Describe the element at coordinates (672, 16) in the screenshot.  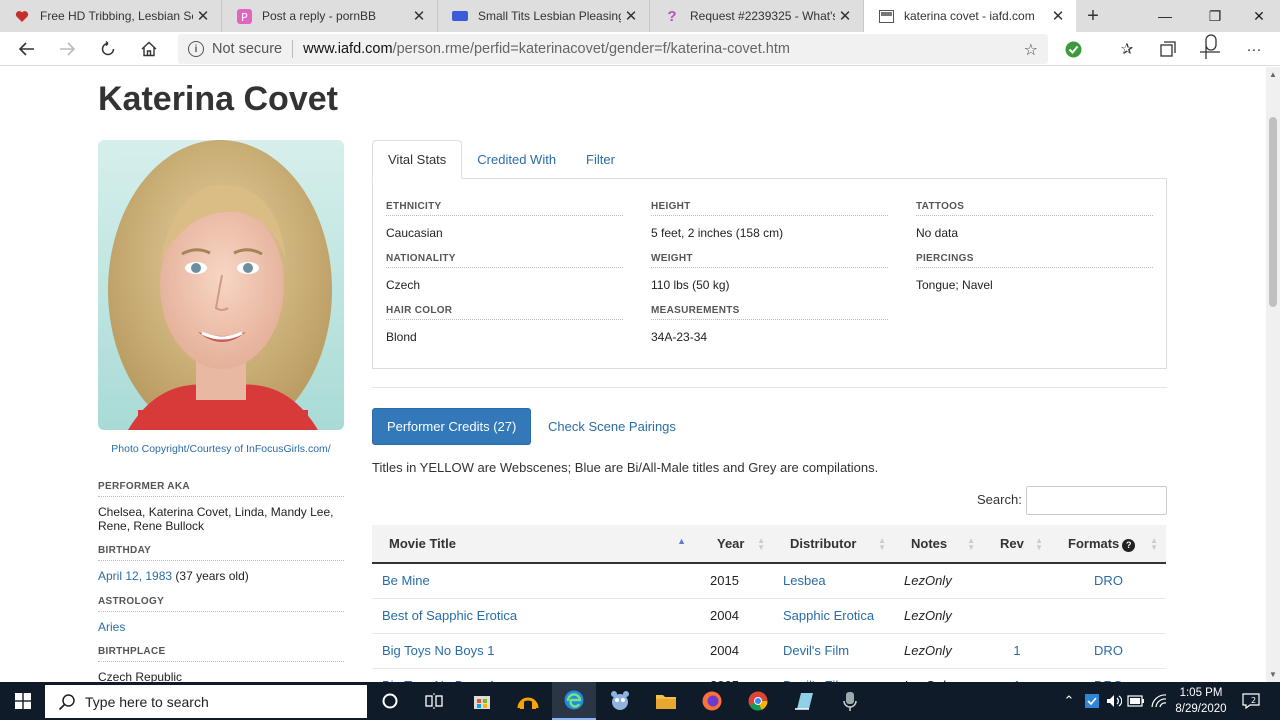
I see `question-icon: ?` at that location.